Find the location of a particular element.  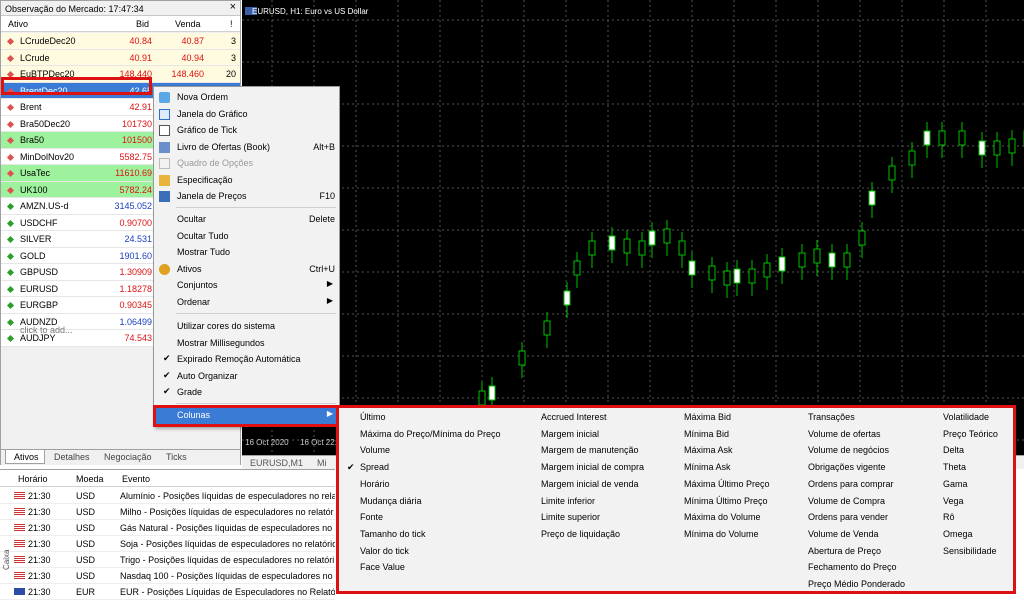

column-option: Máxima do Preço/Mínima do Preço is located at coordinates (430, 434).